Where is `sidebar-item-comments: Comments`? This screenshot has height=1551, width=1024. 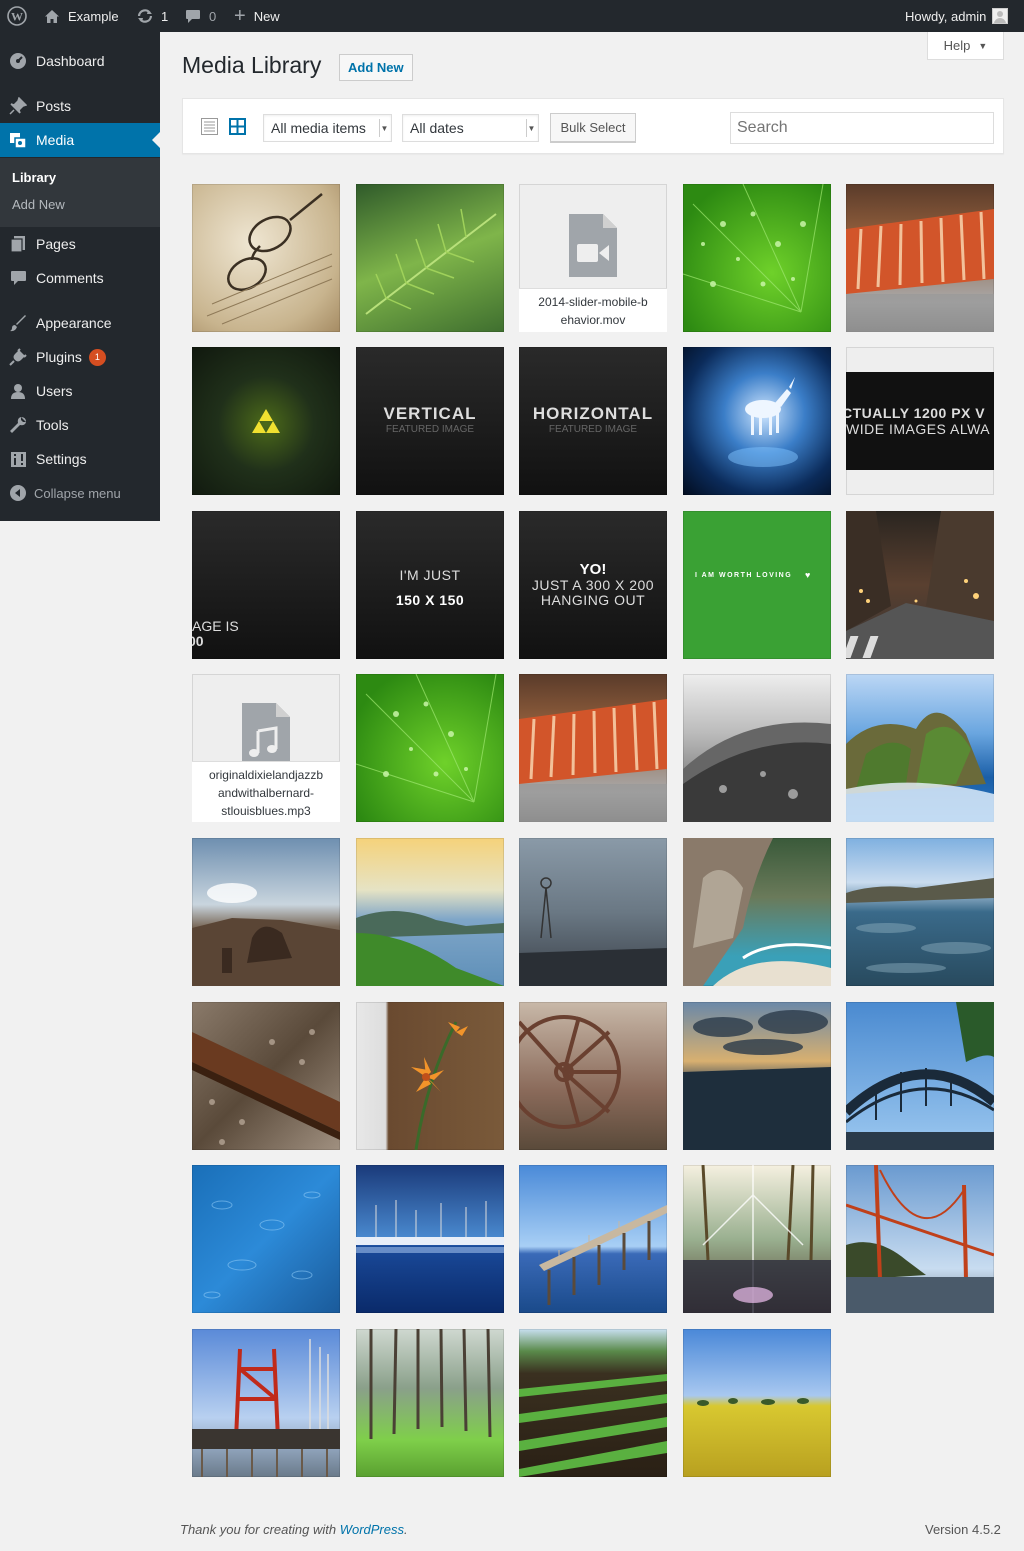 sidebar-item-comments: Comments is located at coordinates (80, 278).